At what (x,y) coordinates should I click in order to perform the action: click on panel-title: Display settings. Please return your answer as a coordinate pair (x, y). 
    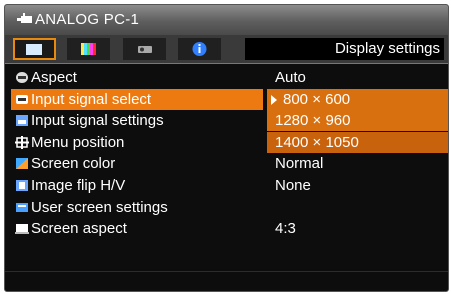
    Looking at the image, I should click on (344, 49).